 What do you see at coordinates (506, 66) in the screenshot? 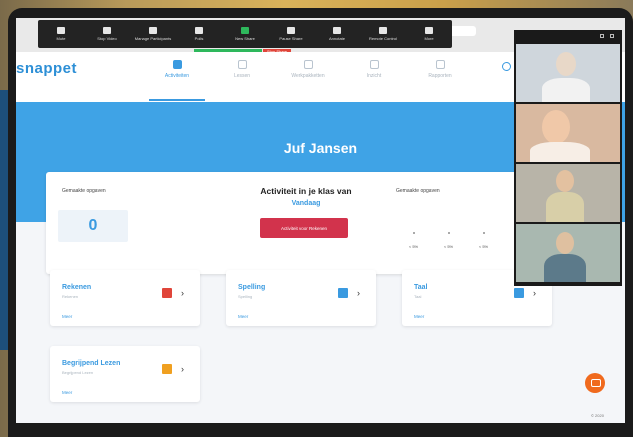
I see `search-icon` at bounding box center [506, 66].